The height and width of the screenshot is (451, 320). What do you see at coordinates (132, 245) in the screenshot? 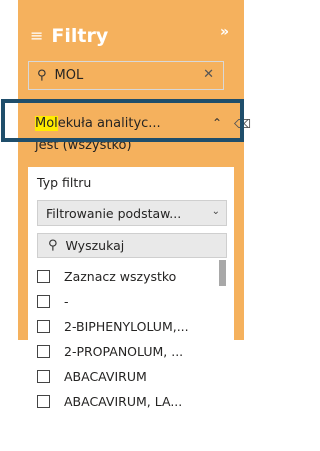
I see `list-search-input: ⚲ Wyszukaj` at bounding box center [132, 245].